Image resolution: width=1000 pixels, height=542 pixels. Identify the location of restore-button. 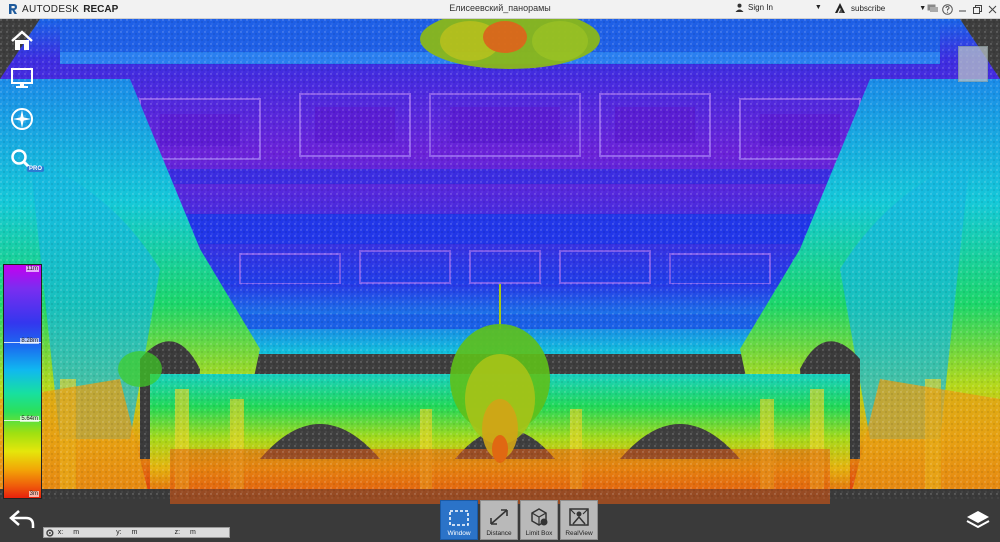
(977, 9).